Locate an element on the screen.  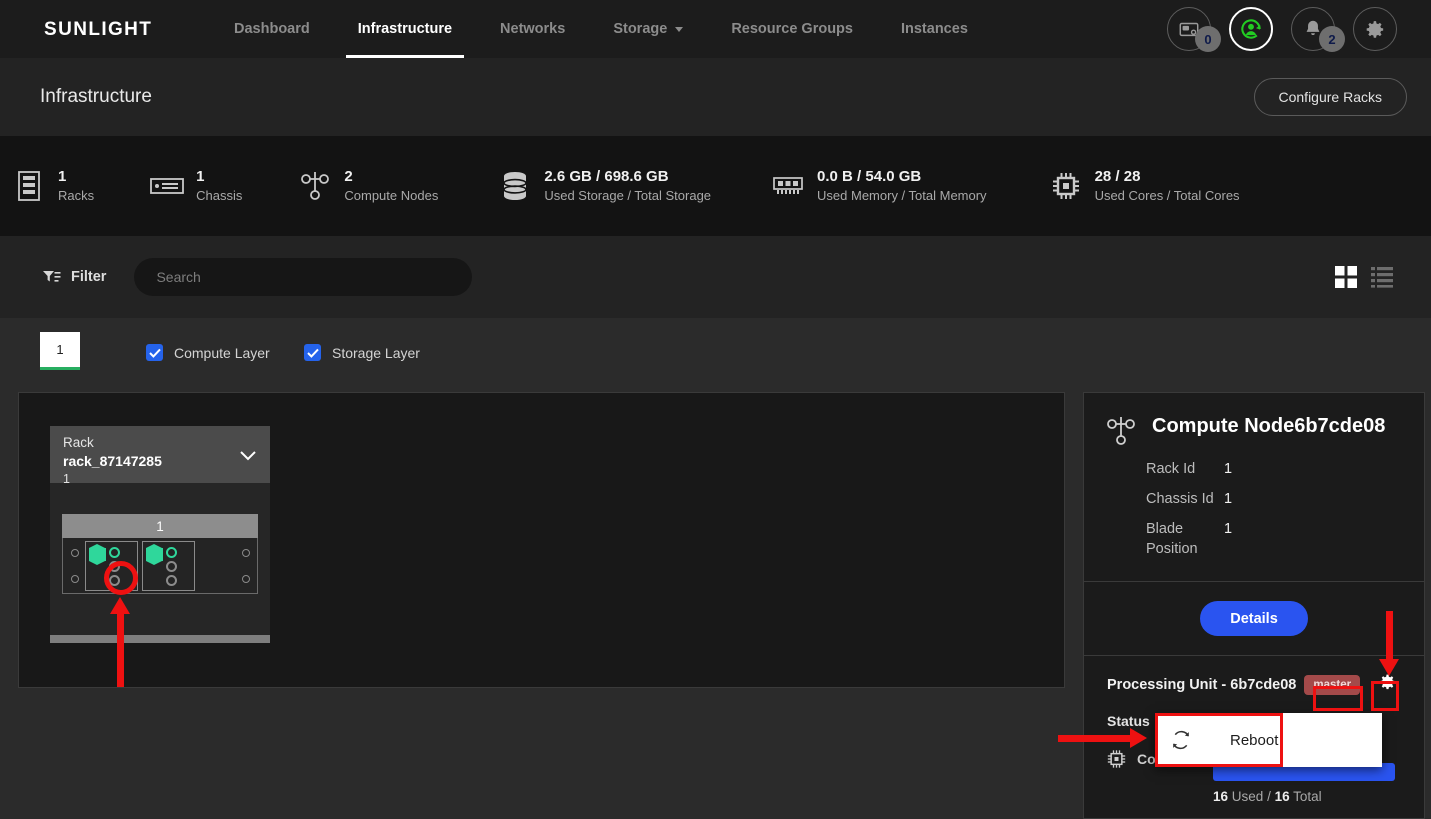
settings-button is located at coordinates (1375, 29).